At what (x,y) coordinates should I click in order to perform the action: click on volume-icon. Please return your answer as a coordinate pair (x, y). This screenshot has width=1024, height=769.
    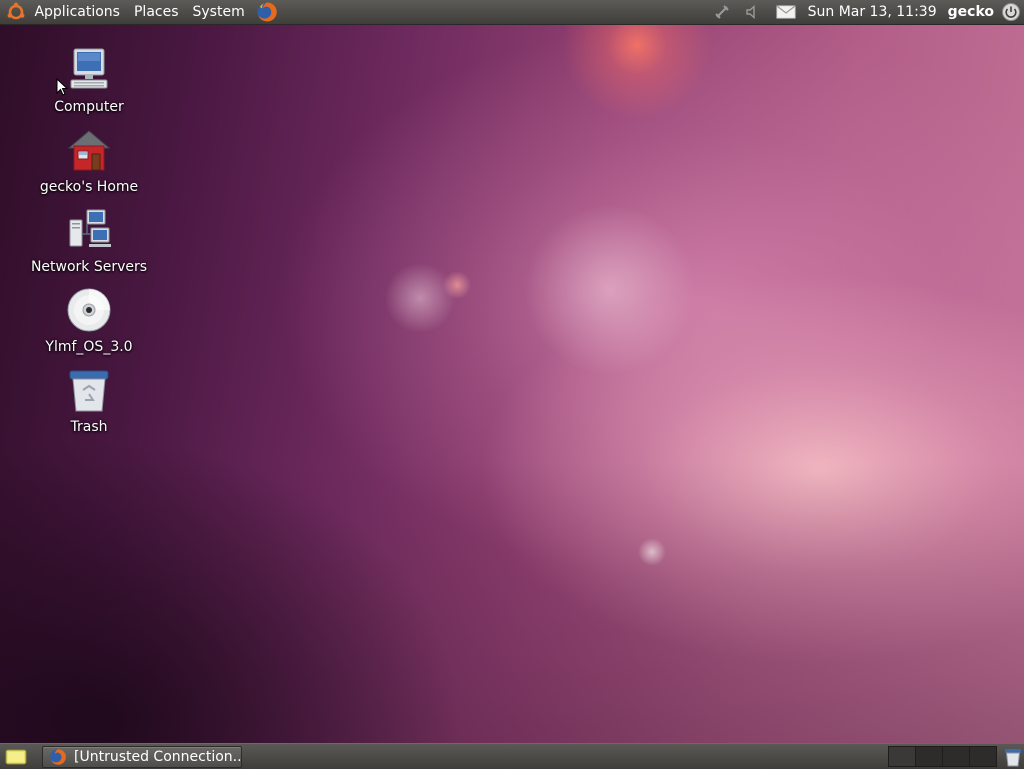
    Looking at the image, I should click on (750, 12).